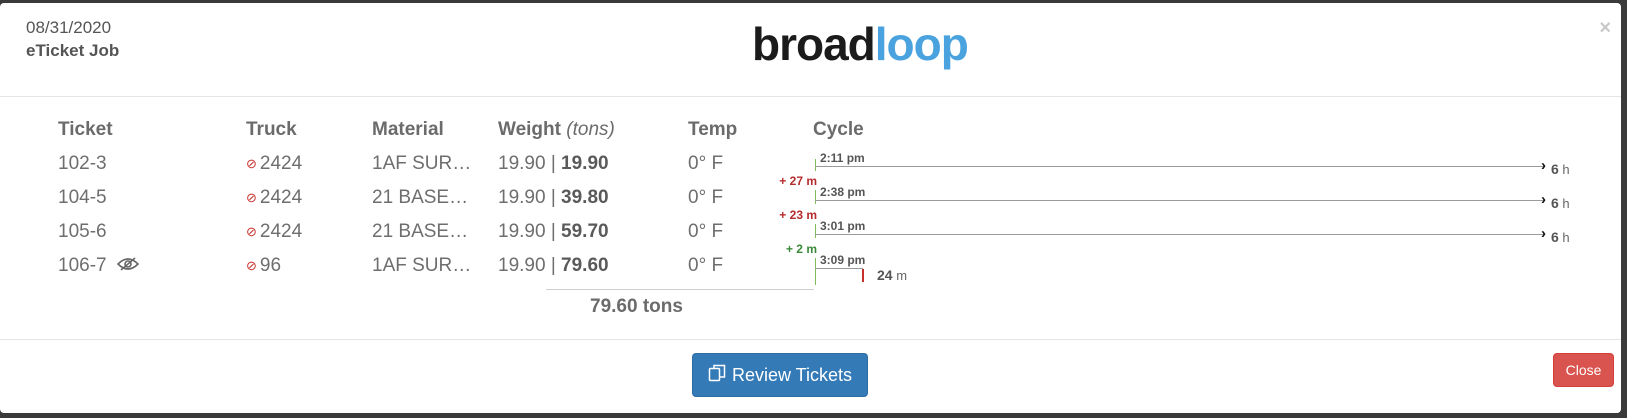 Image resolution: width=1627 pixels, height=418 pixels. I want to click on col-weight: Weight (tons), so click(556, 130).